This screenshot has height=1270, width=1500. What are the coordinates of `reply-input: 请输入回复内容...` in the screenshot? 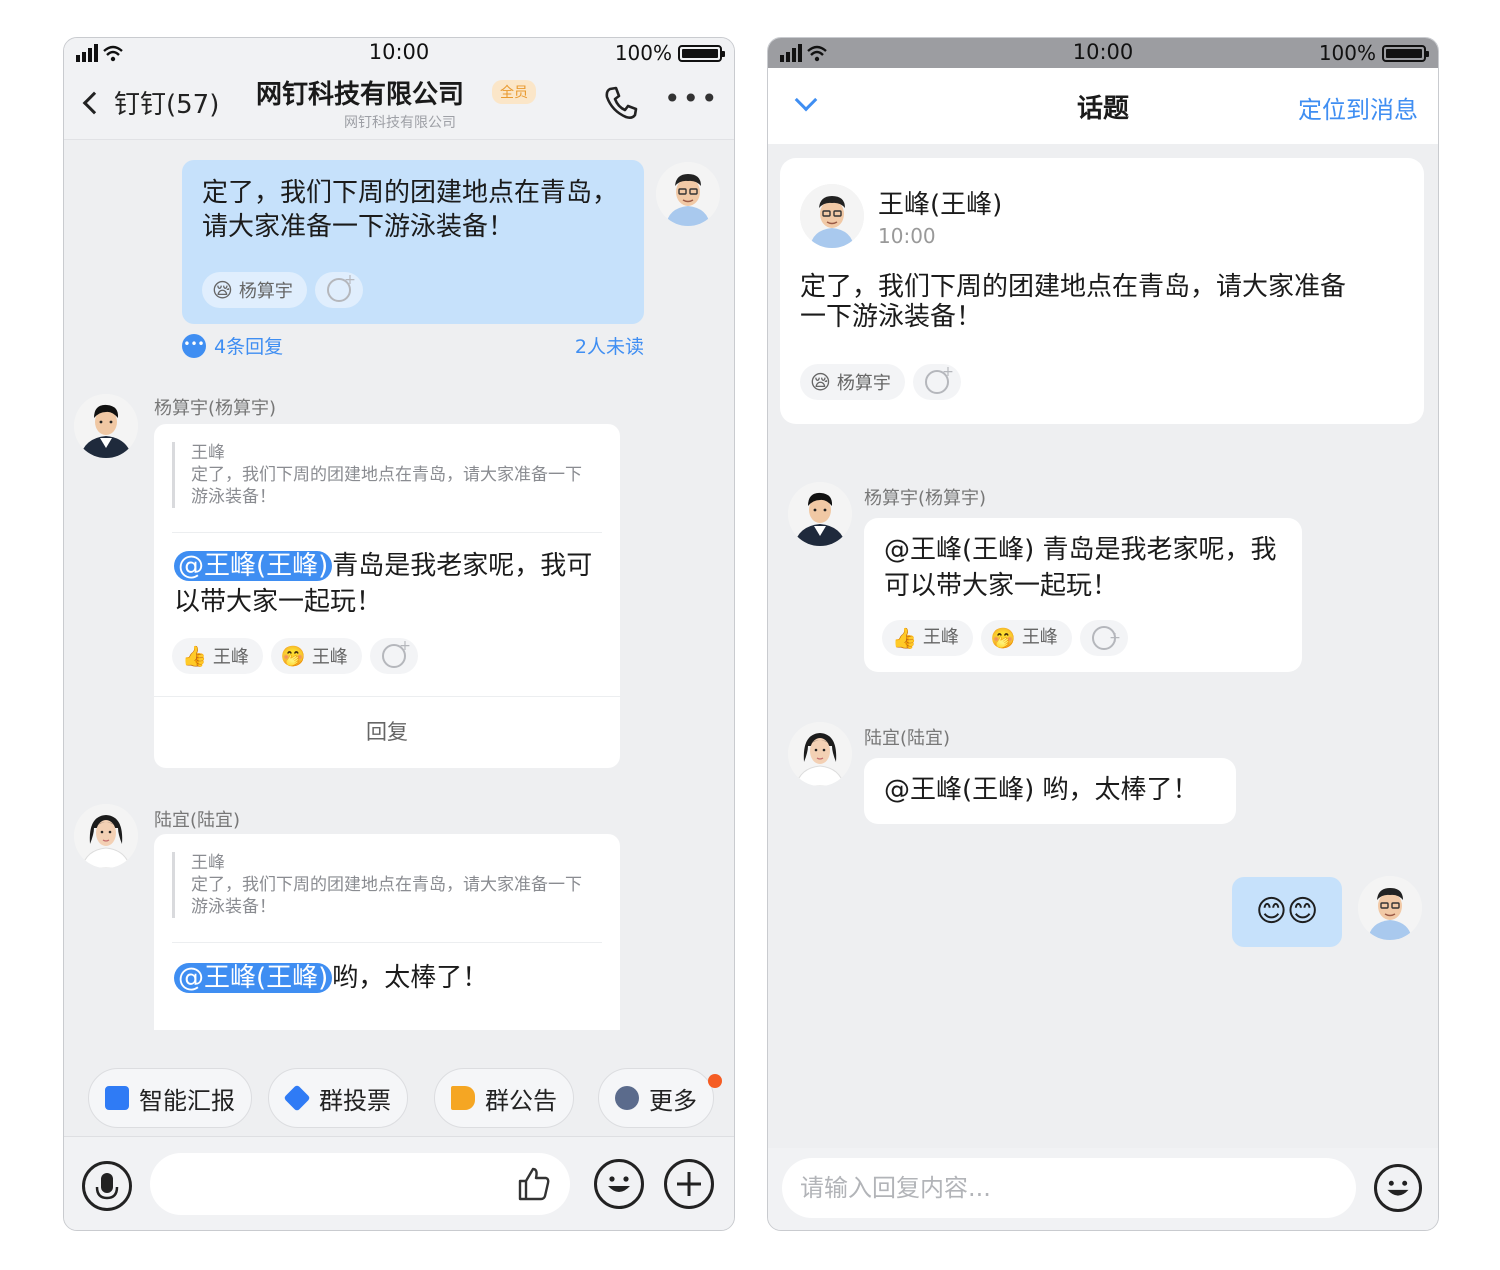 It's located at (1069, 1188).